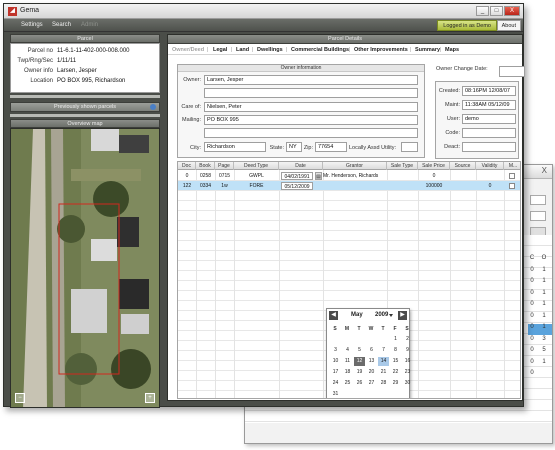  What do you see at coordinates (224, 166) in the screenshot?
I see `column-page: Page` at bounding box center [224, 166].